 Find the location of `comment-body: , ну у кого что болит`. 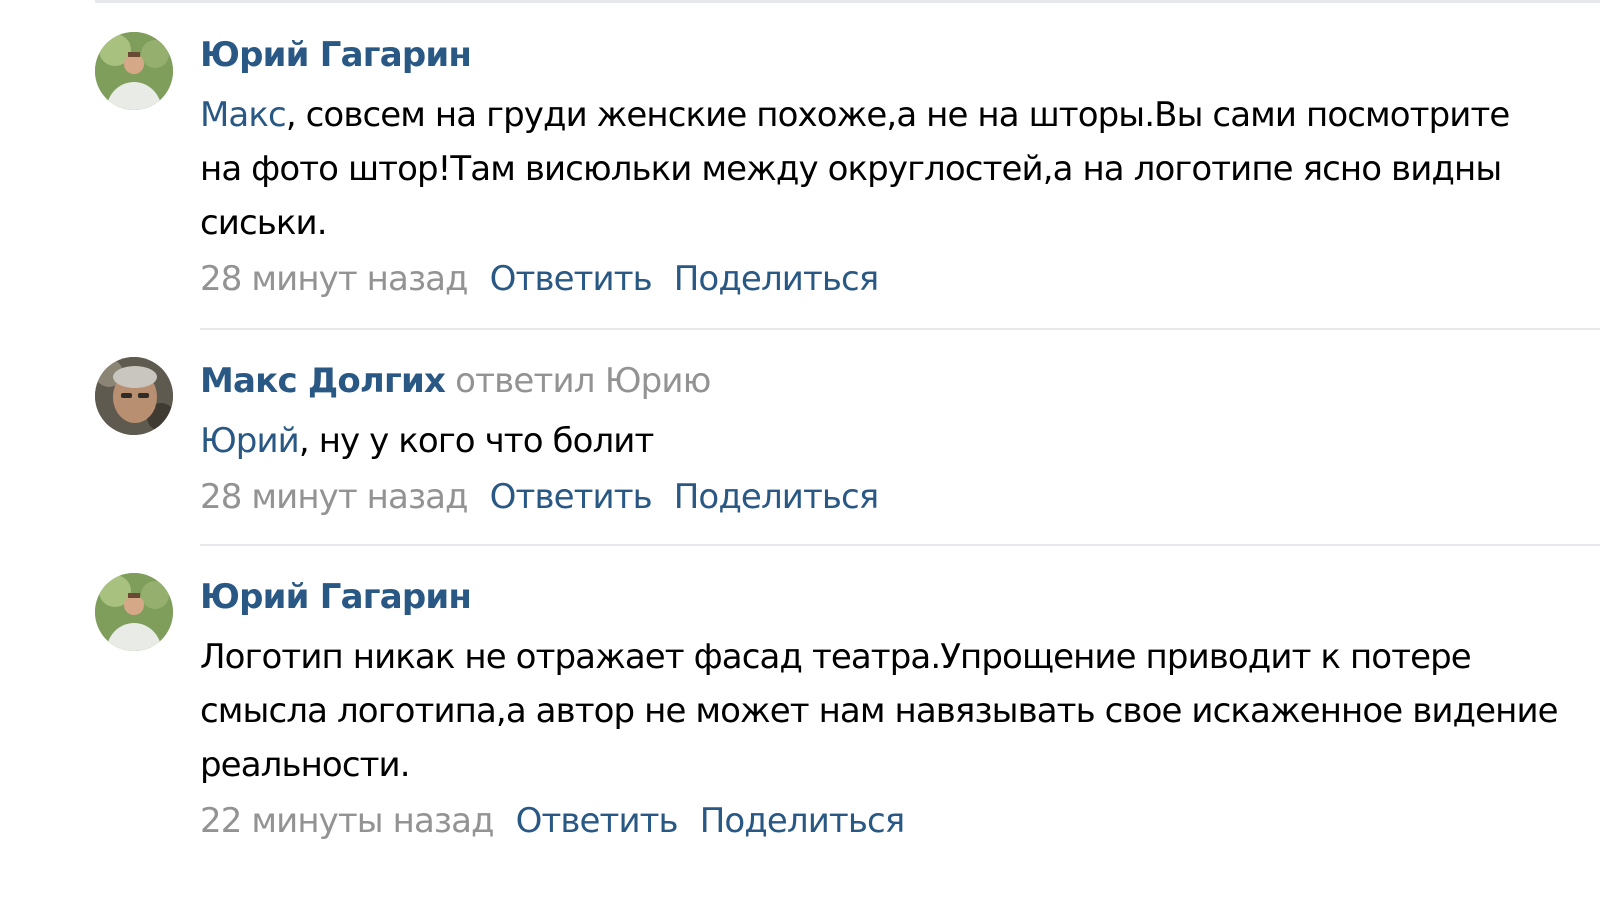

comment-body: , ну у кого что болит is located at coordinates (476, 441).